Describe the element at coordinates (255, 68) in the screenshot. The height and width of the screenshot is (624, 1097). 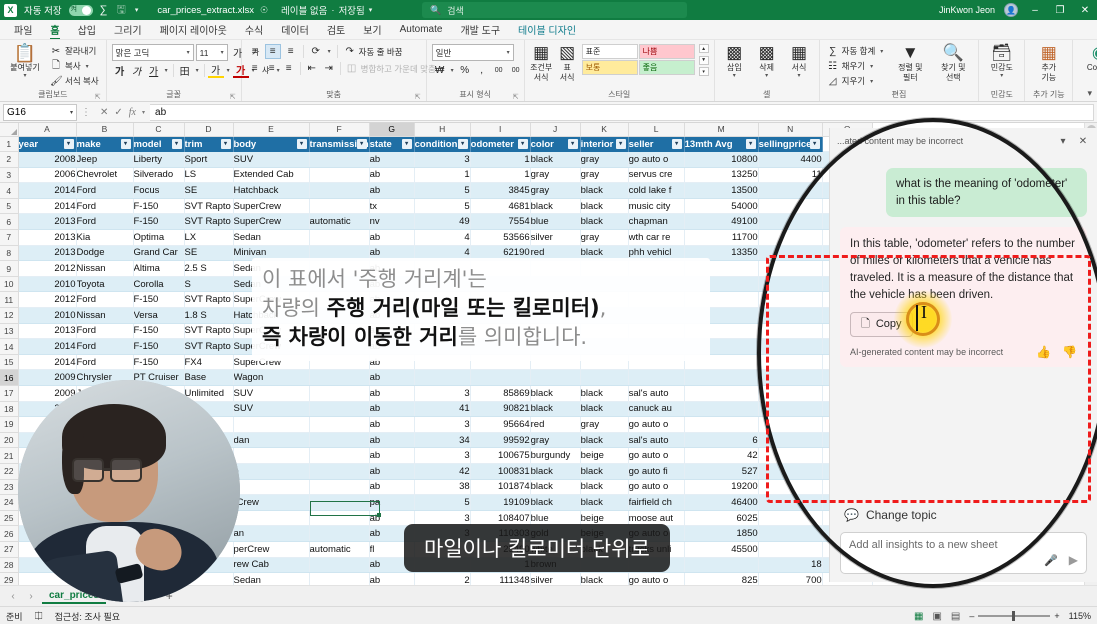
I see `align-left-icon: ≡` at that location.